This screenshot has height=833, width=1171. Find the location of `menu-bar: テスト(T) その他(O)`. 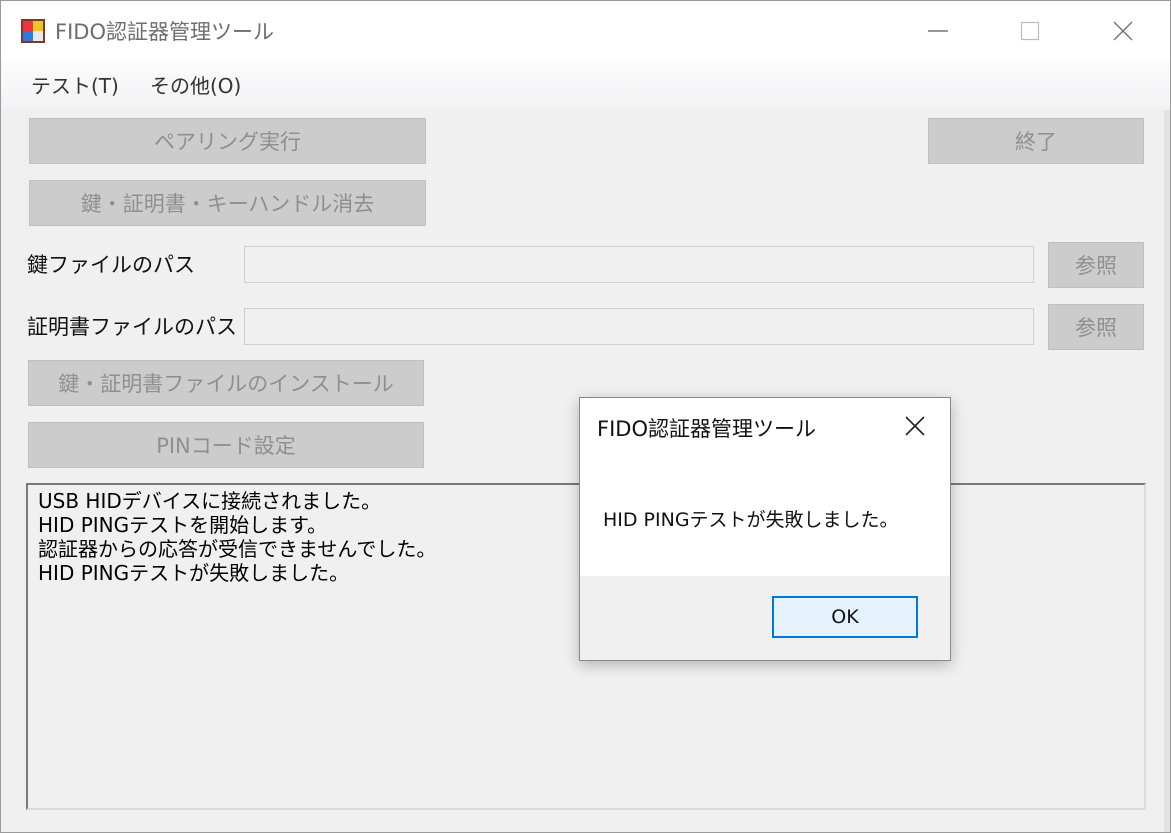

menu-bar: テスト(T) その他(O) is located at coordinates (585, 85).